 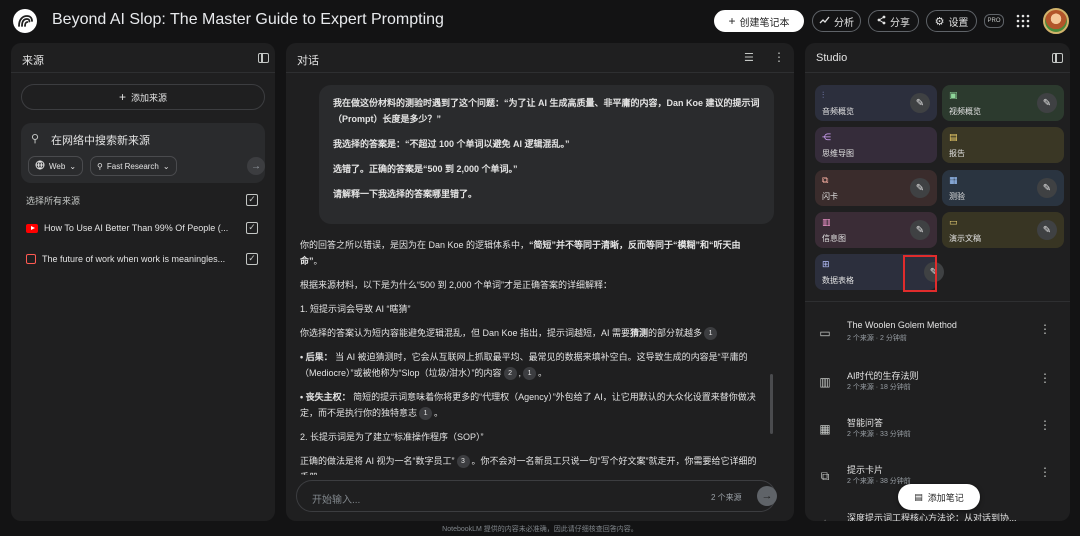 What do you see at coordinates (675, 333) in the screenshot?
I see `answer-text: 的部分就越多` at bounding box center [675, 333].